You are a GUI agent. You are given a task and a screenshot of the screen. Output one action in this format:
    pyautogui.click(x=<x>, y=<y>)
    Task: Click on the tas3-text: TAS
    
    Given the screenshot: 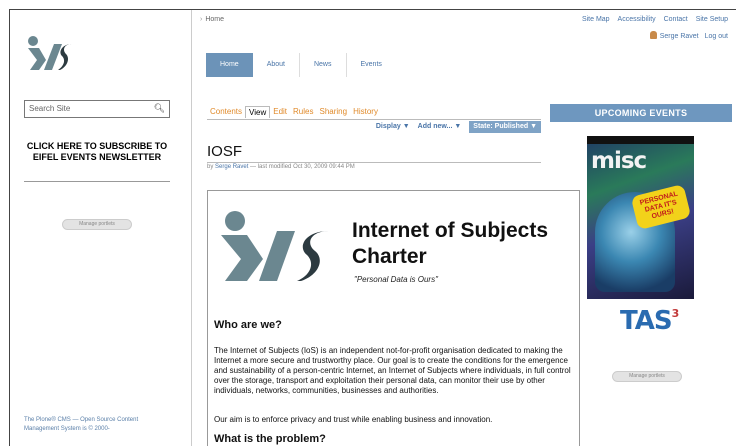 What is the action you would take?
    pyautogui.click(x=646, y=321)
    